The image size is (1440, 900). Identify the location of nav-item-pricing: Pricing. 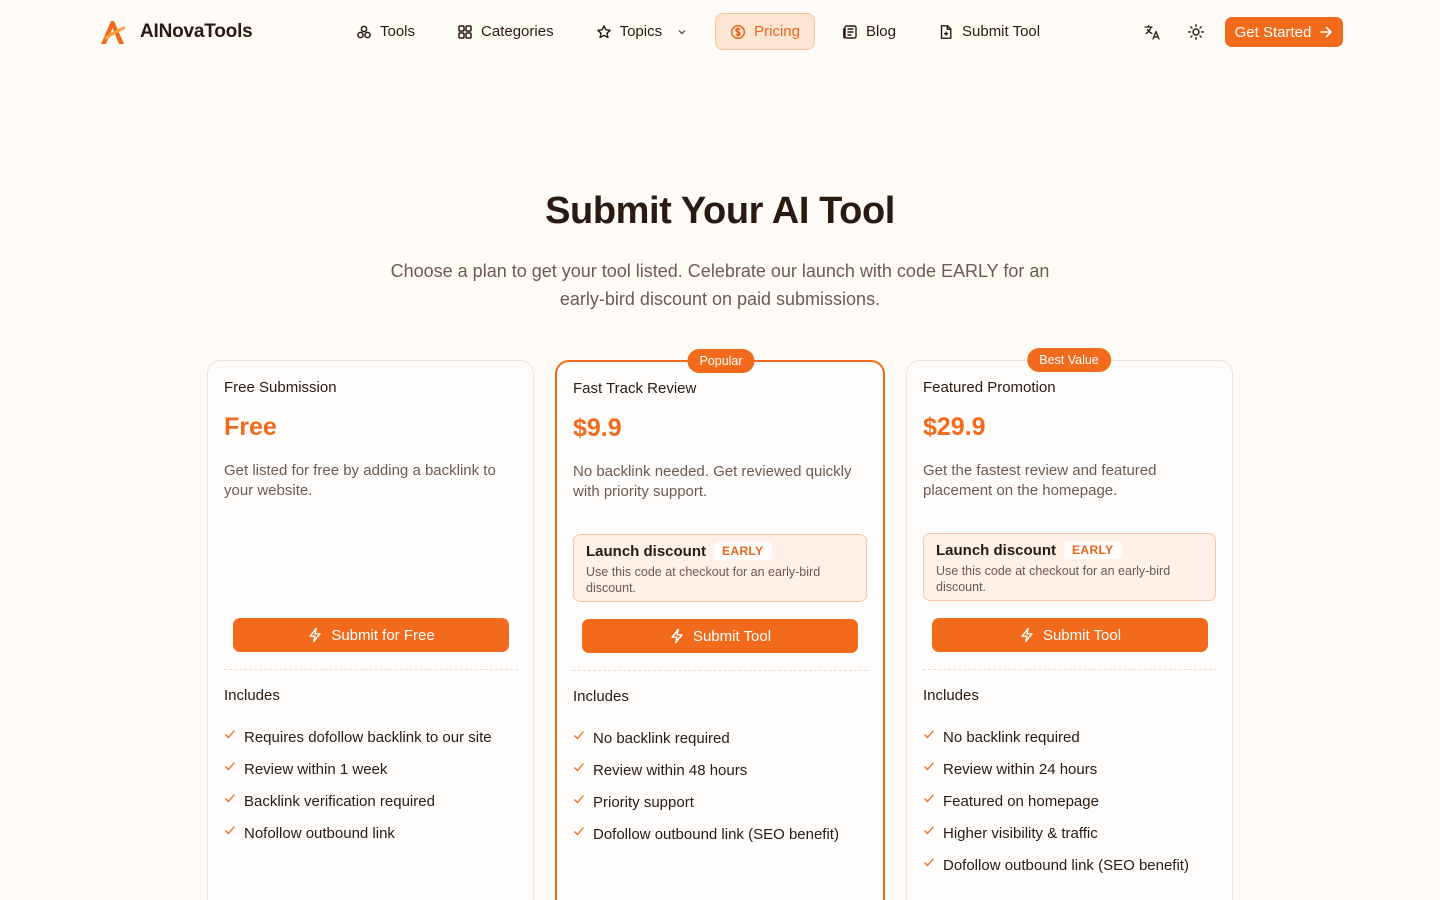
(765, 31).